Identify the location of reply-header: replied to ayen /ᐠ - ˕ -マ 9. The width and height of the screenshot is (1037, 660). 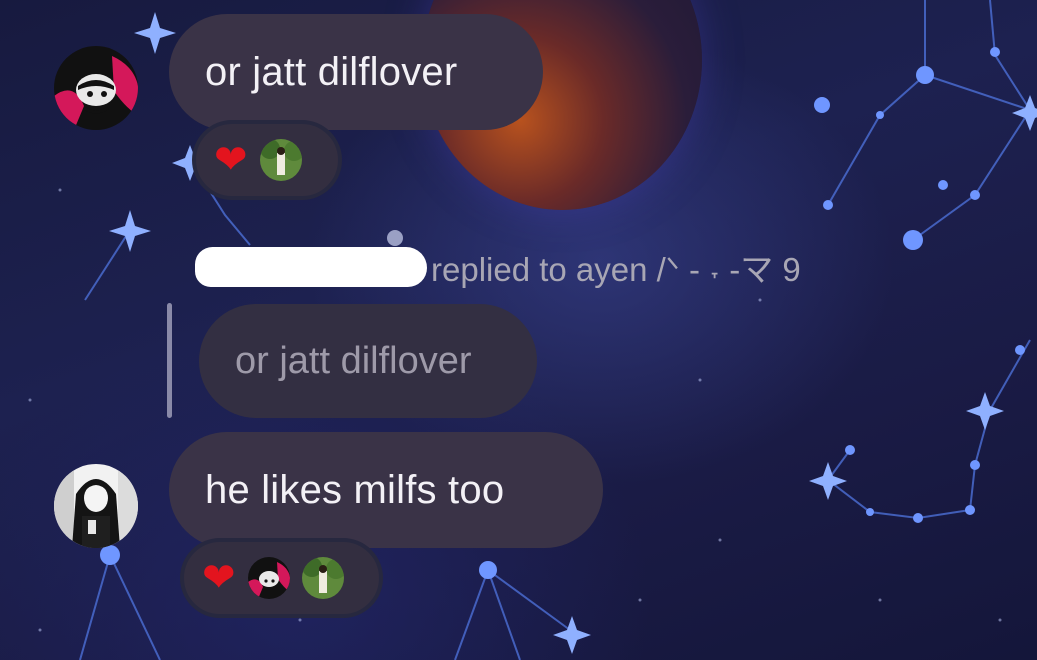
(498, 267).